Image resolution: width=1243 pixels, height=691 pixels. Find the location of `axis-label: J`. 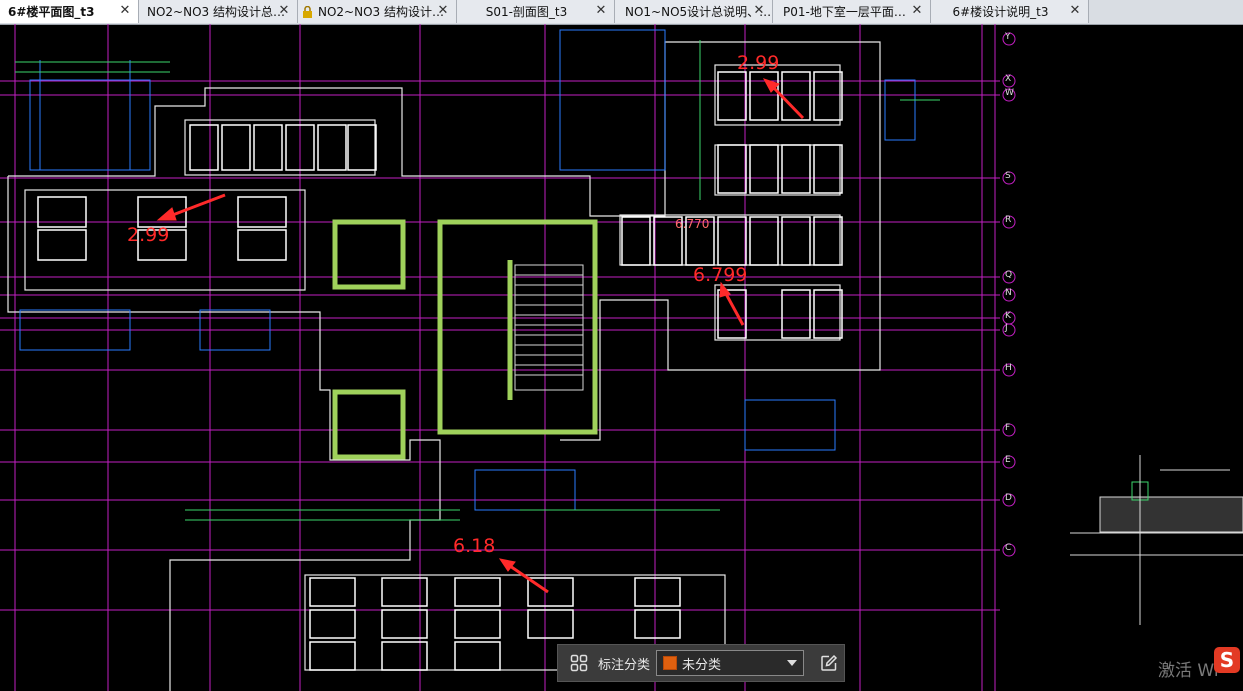

axis-label: J is located at coordinates (1006, 328).